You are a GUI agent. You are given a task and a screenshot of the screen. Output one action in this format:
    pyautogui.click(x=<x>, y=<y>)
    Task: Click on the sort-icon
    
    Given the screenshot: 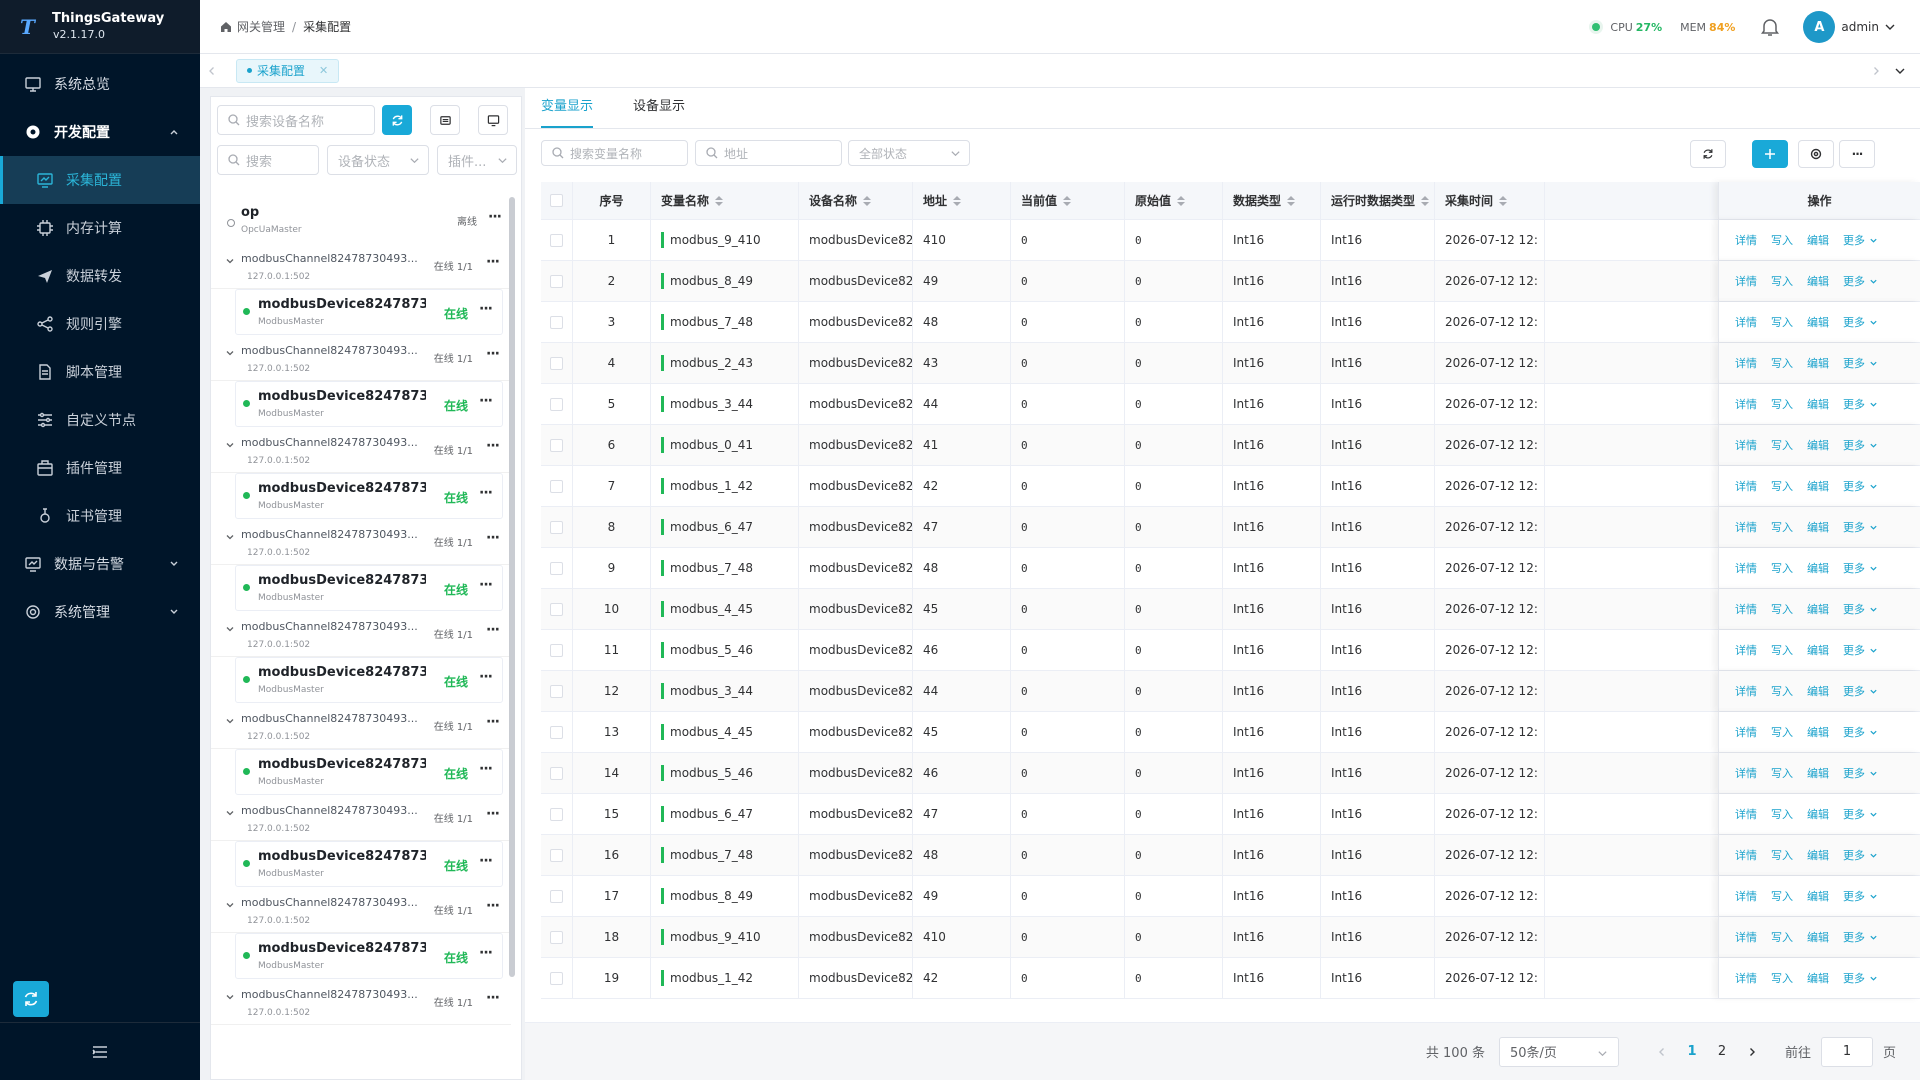 What is the action you would take?
    pyautogui.click(x=719, y=200)
    